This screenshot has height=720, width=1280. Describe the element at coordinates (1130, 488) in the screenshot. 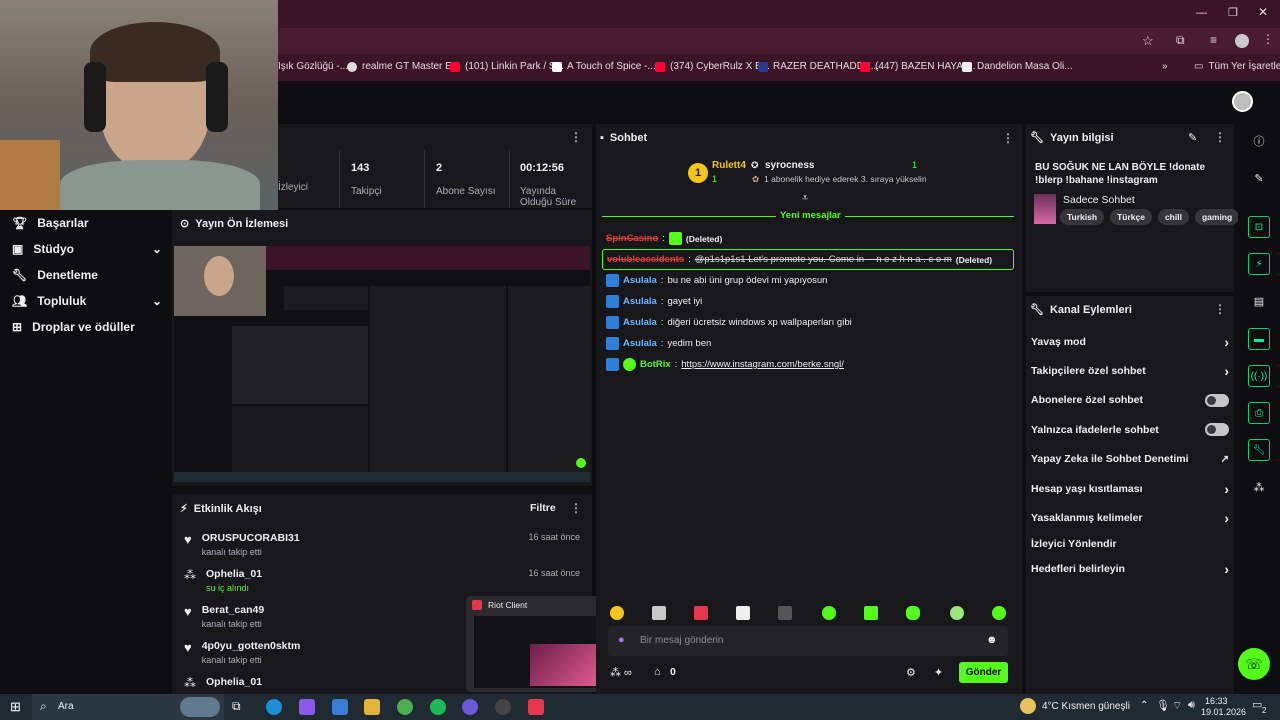

I see `action-account-age: Hesap yaşı kısıtlaması ›` at that location.